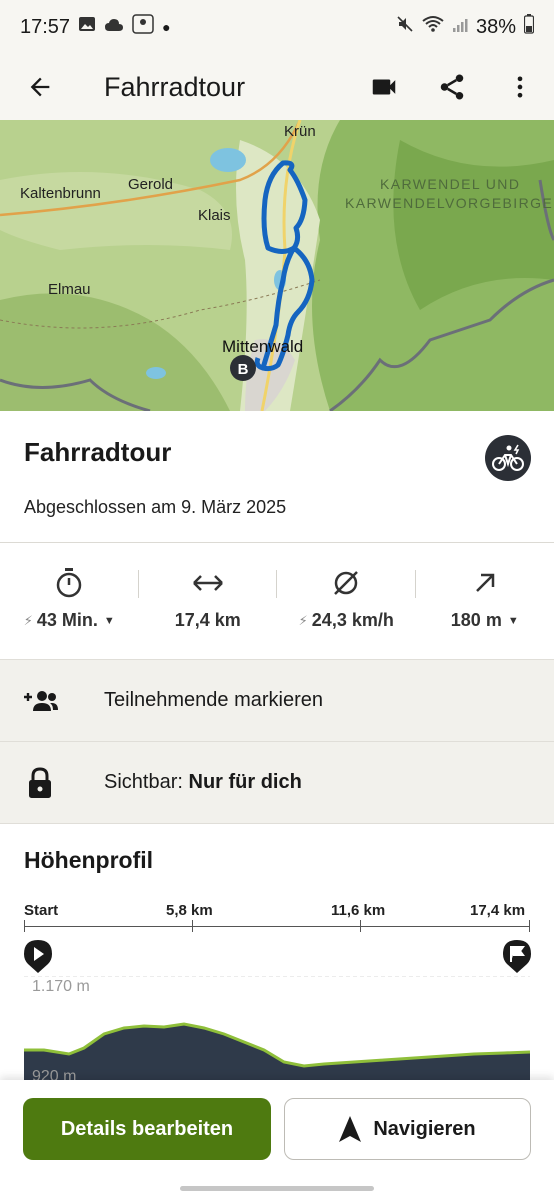  What do you see at coordinates (358, 910) in the screenshot?
I see `scale-label-2: 11,6 km` at bounding box center [358, 910].